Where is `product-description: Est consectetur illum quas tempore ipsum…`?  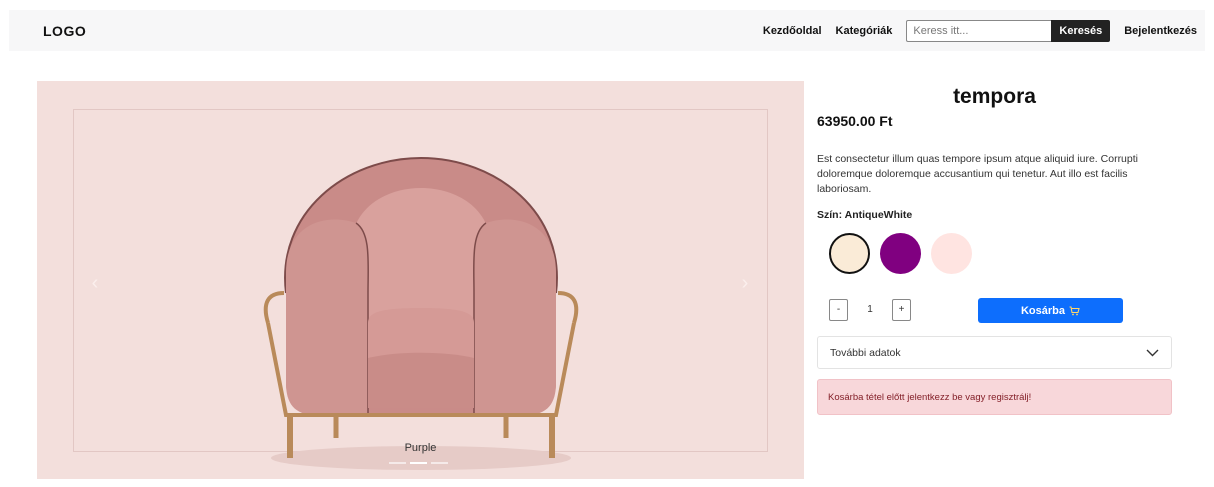 product-description: Est consectetur illum quas tempore ipsum… is located at coordinates (977, 174).